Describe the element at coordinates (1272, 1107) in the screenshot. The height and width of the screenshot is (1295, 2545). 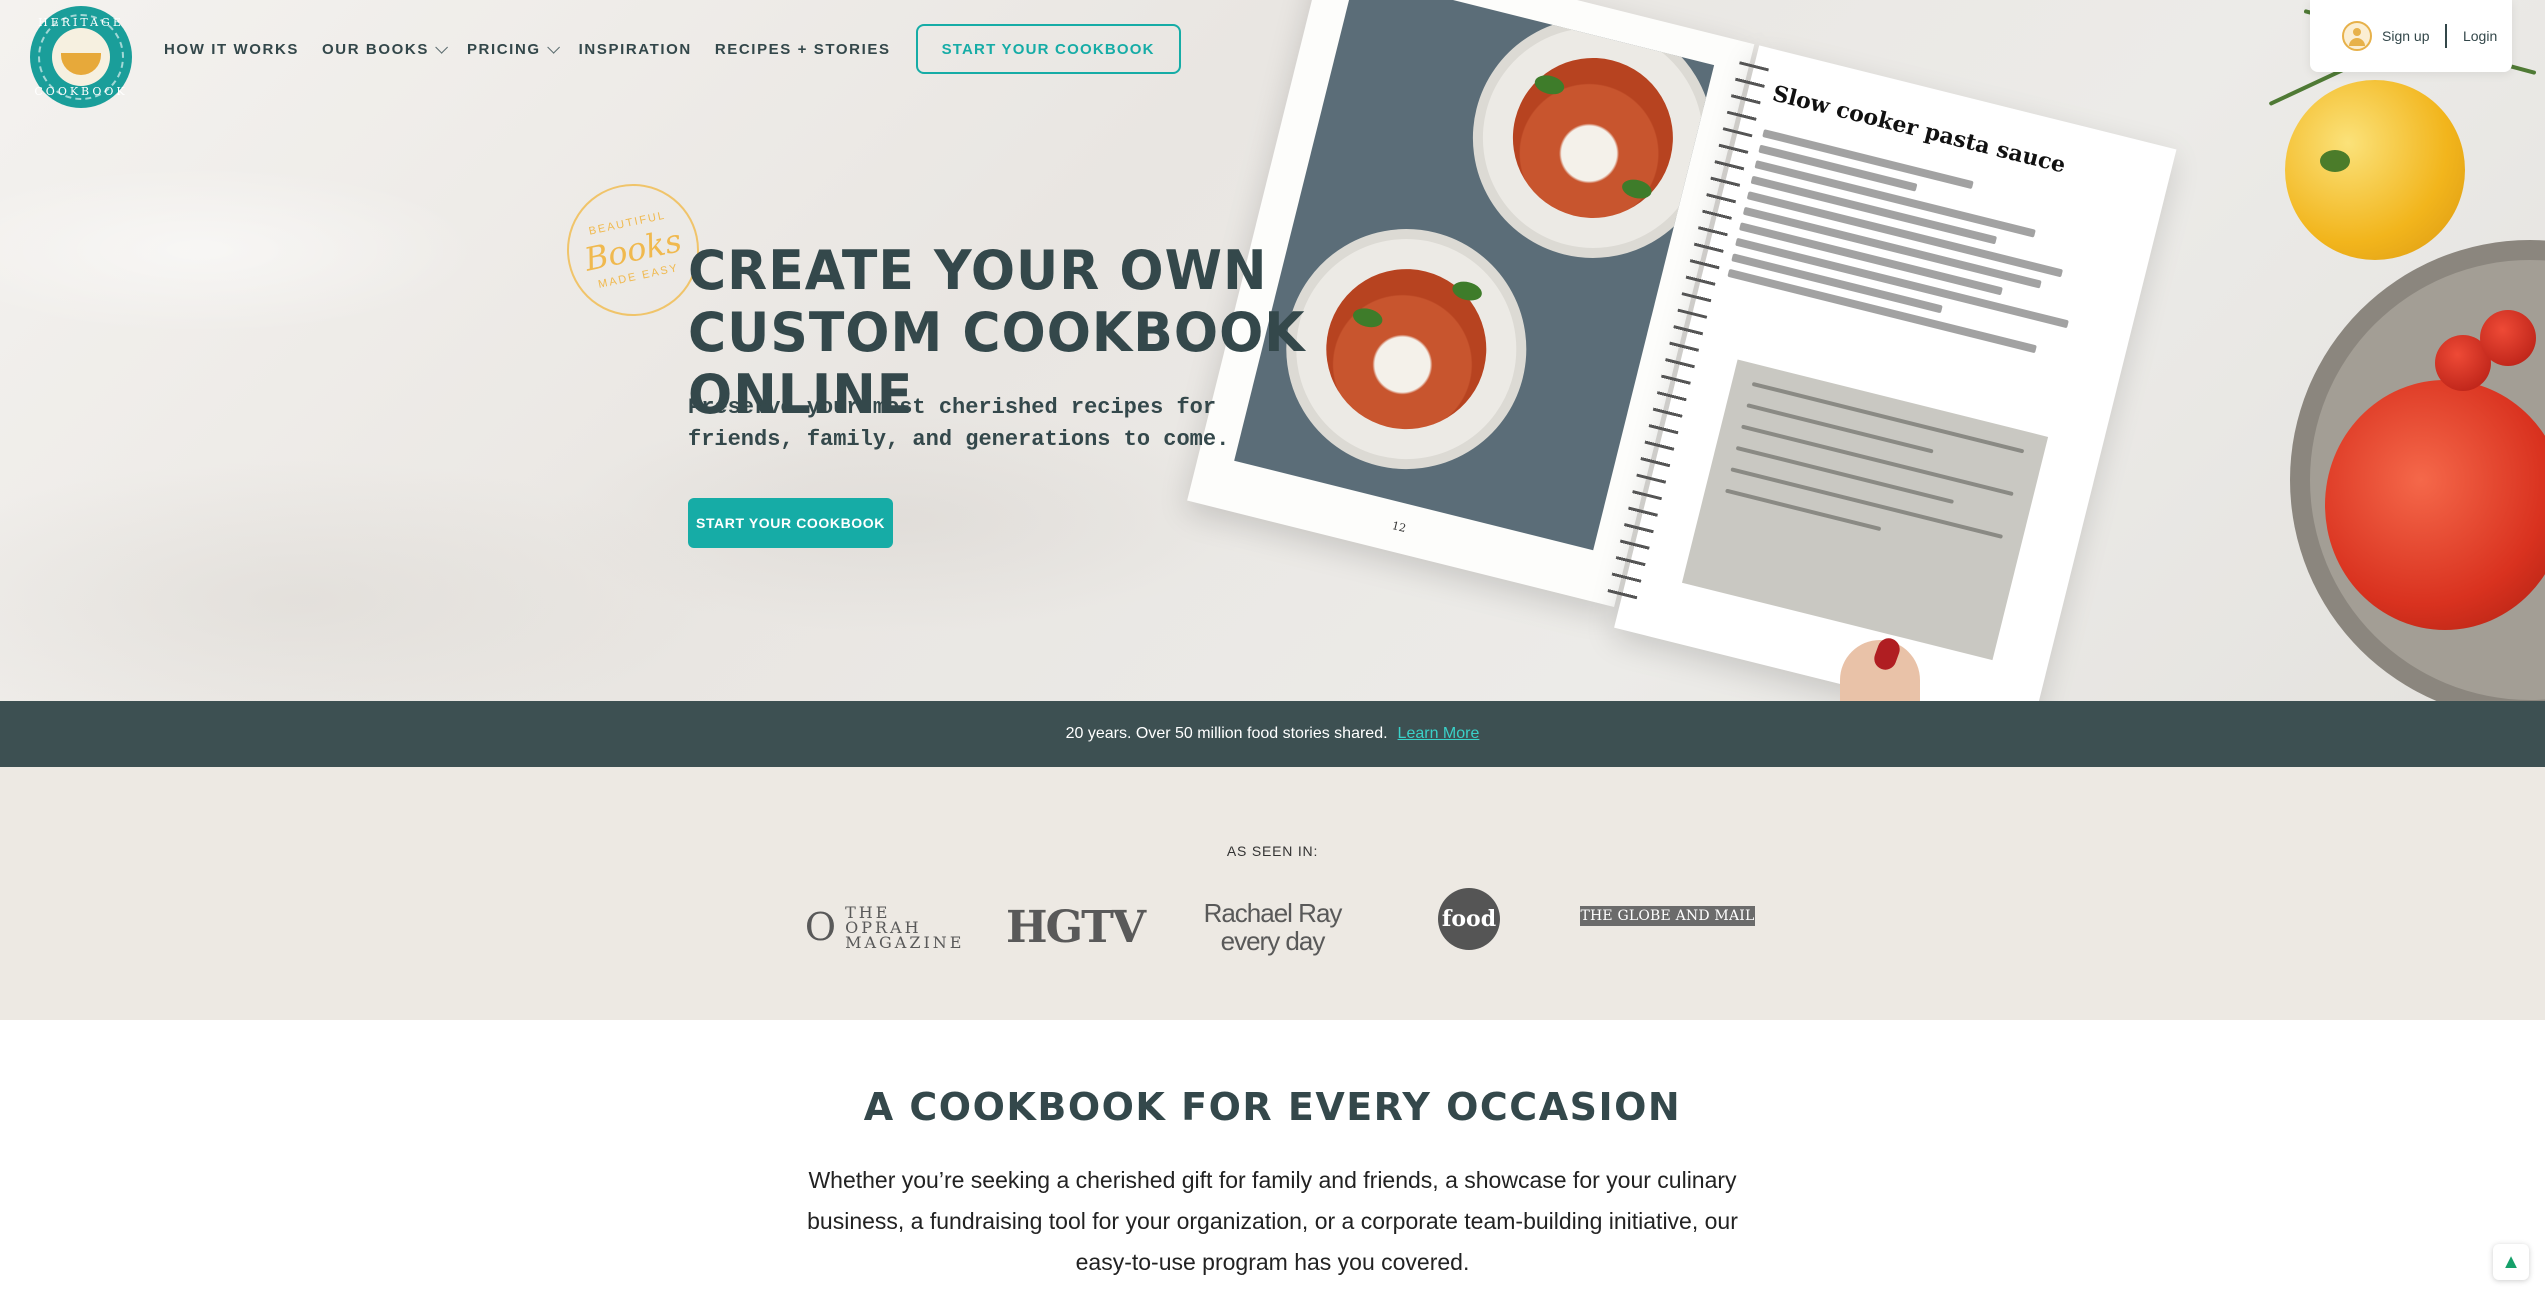
I see `occasion-title: A COOKBOOK FOR EVERY OCCASION` at that location.